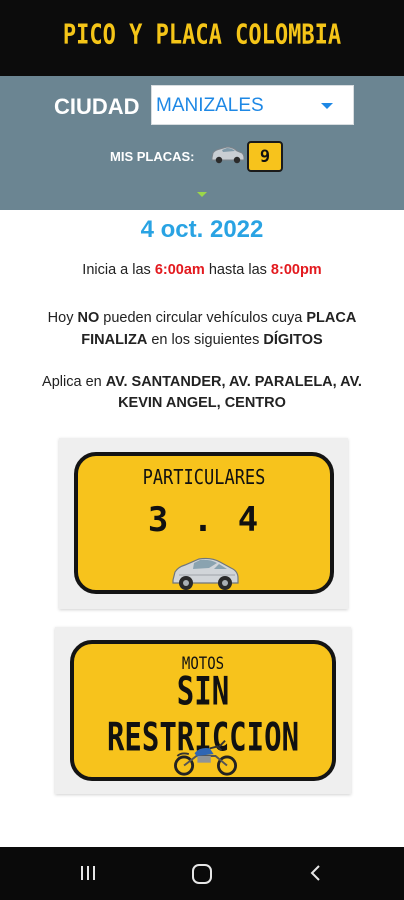 This screenshot has height=900, width=404. I want to click on end-time: 8:00pm, so click(296, 270).